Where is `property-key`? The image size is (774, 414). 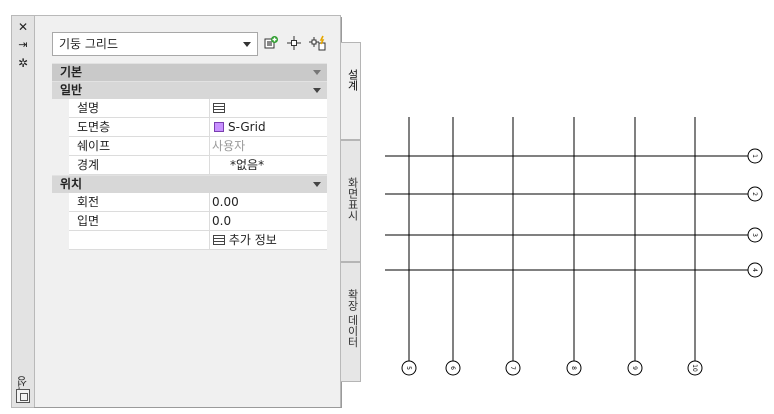 property-key is located at coordinates (139, 240).